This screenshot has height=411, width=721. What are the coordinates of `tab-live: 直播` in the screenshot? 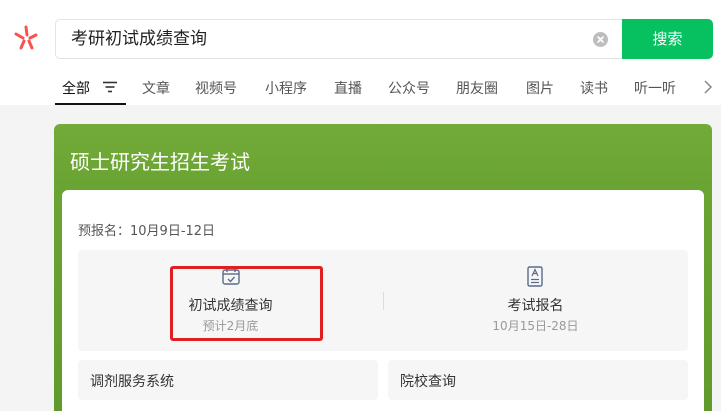 It's located at (348, 88).